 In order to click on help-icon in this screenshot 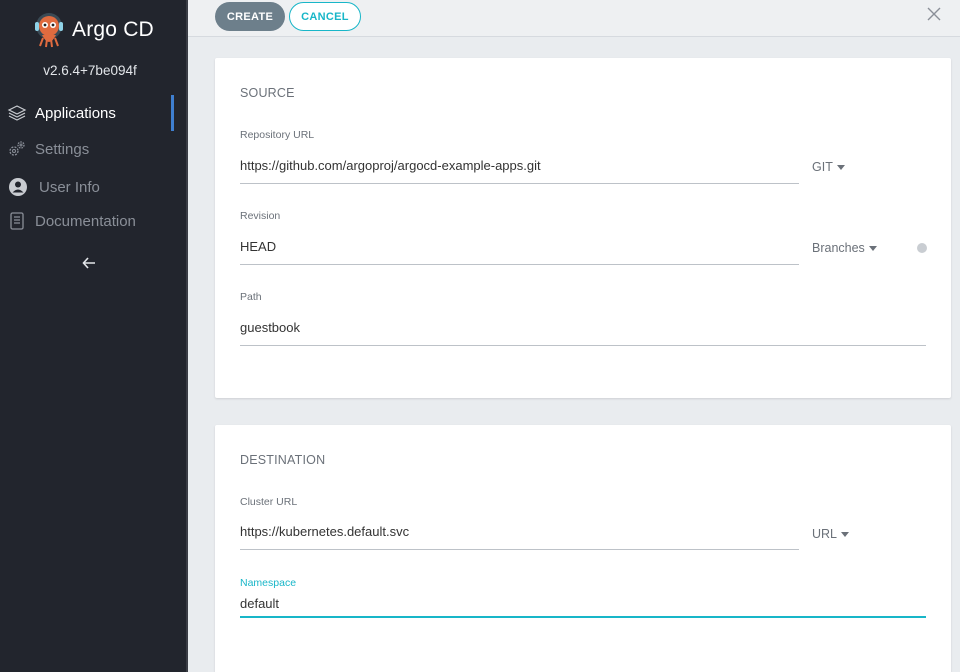, I will do `click(922, 248)`.